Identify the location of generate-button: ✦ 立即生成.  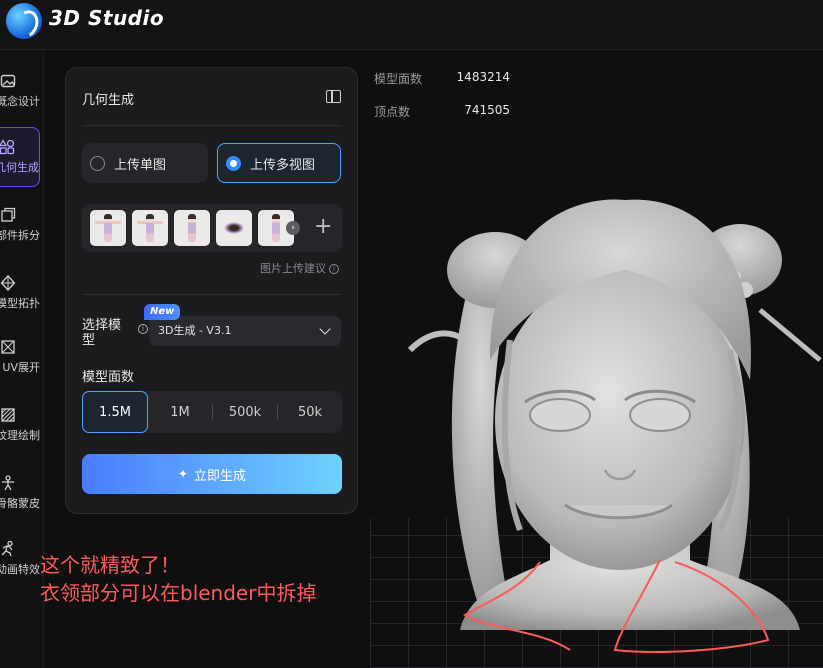
(212, 474).